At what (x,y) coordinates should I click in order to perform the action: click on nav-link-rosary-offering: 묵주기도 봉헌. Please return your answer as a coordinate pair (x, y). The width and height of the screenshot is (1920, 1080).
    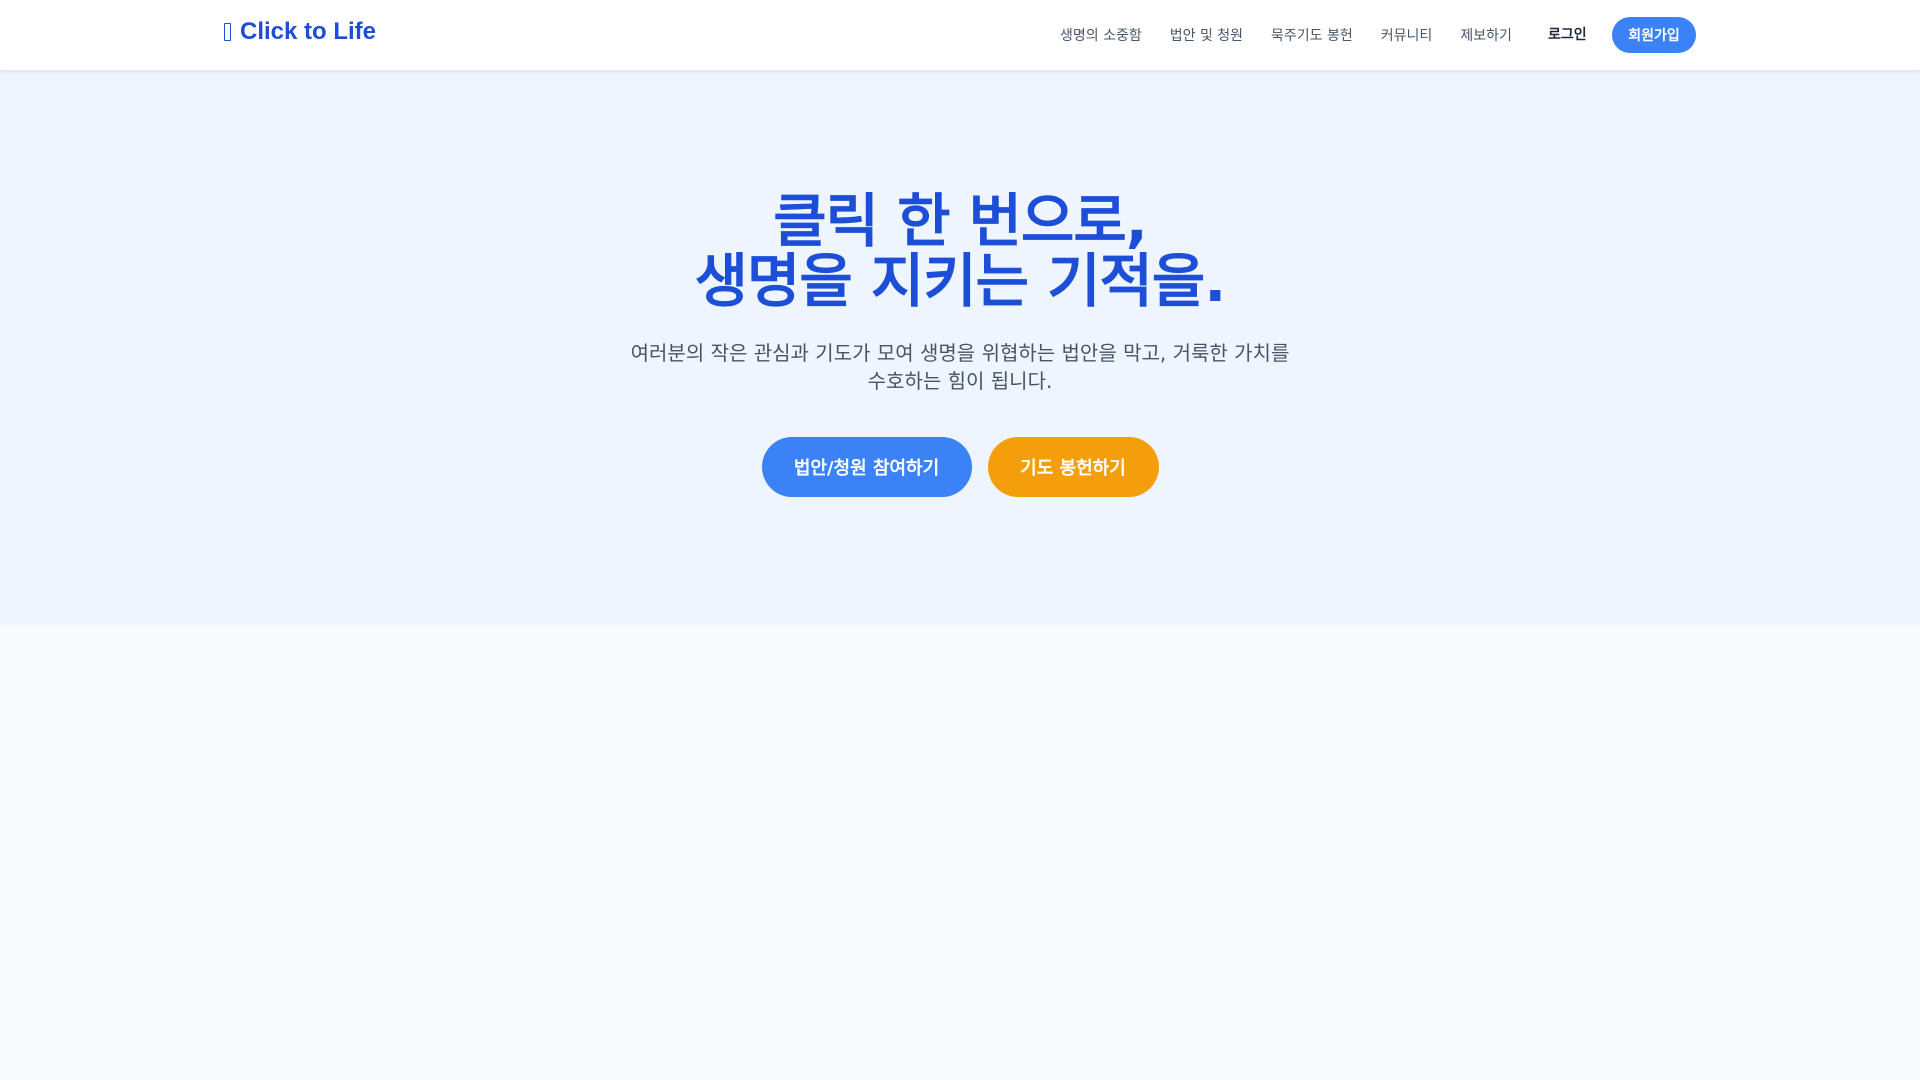
    Looking at the image, I should click on (1312, 35).